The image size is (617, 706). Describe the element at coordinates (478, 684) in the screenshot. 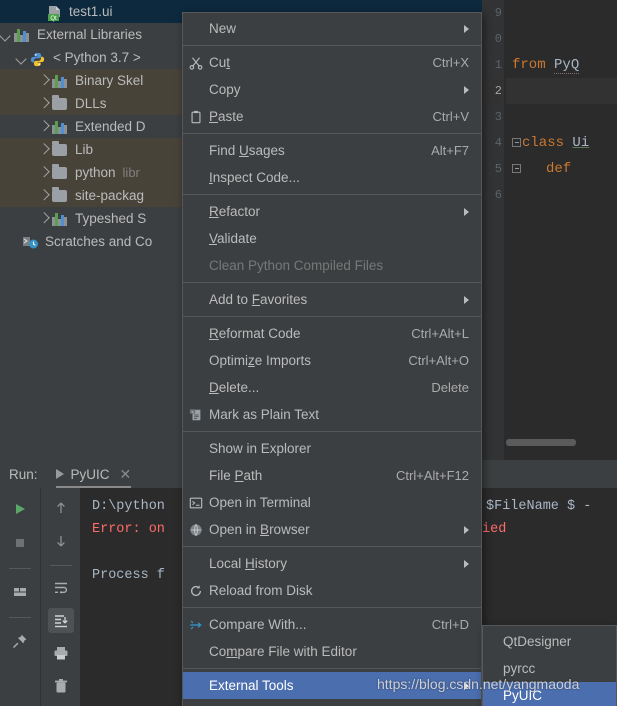

I see `watermark-text: https://blog.csdn.net/yangmaoda` at that location.